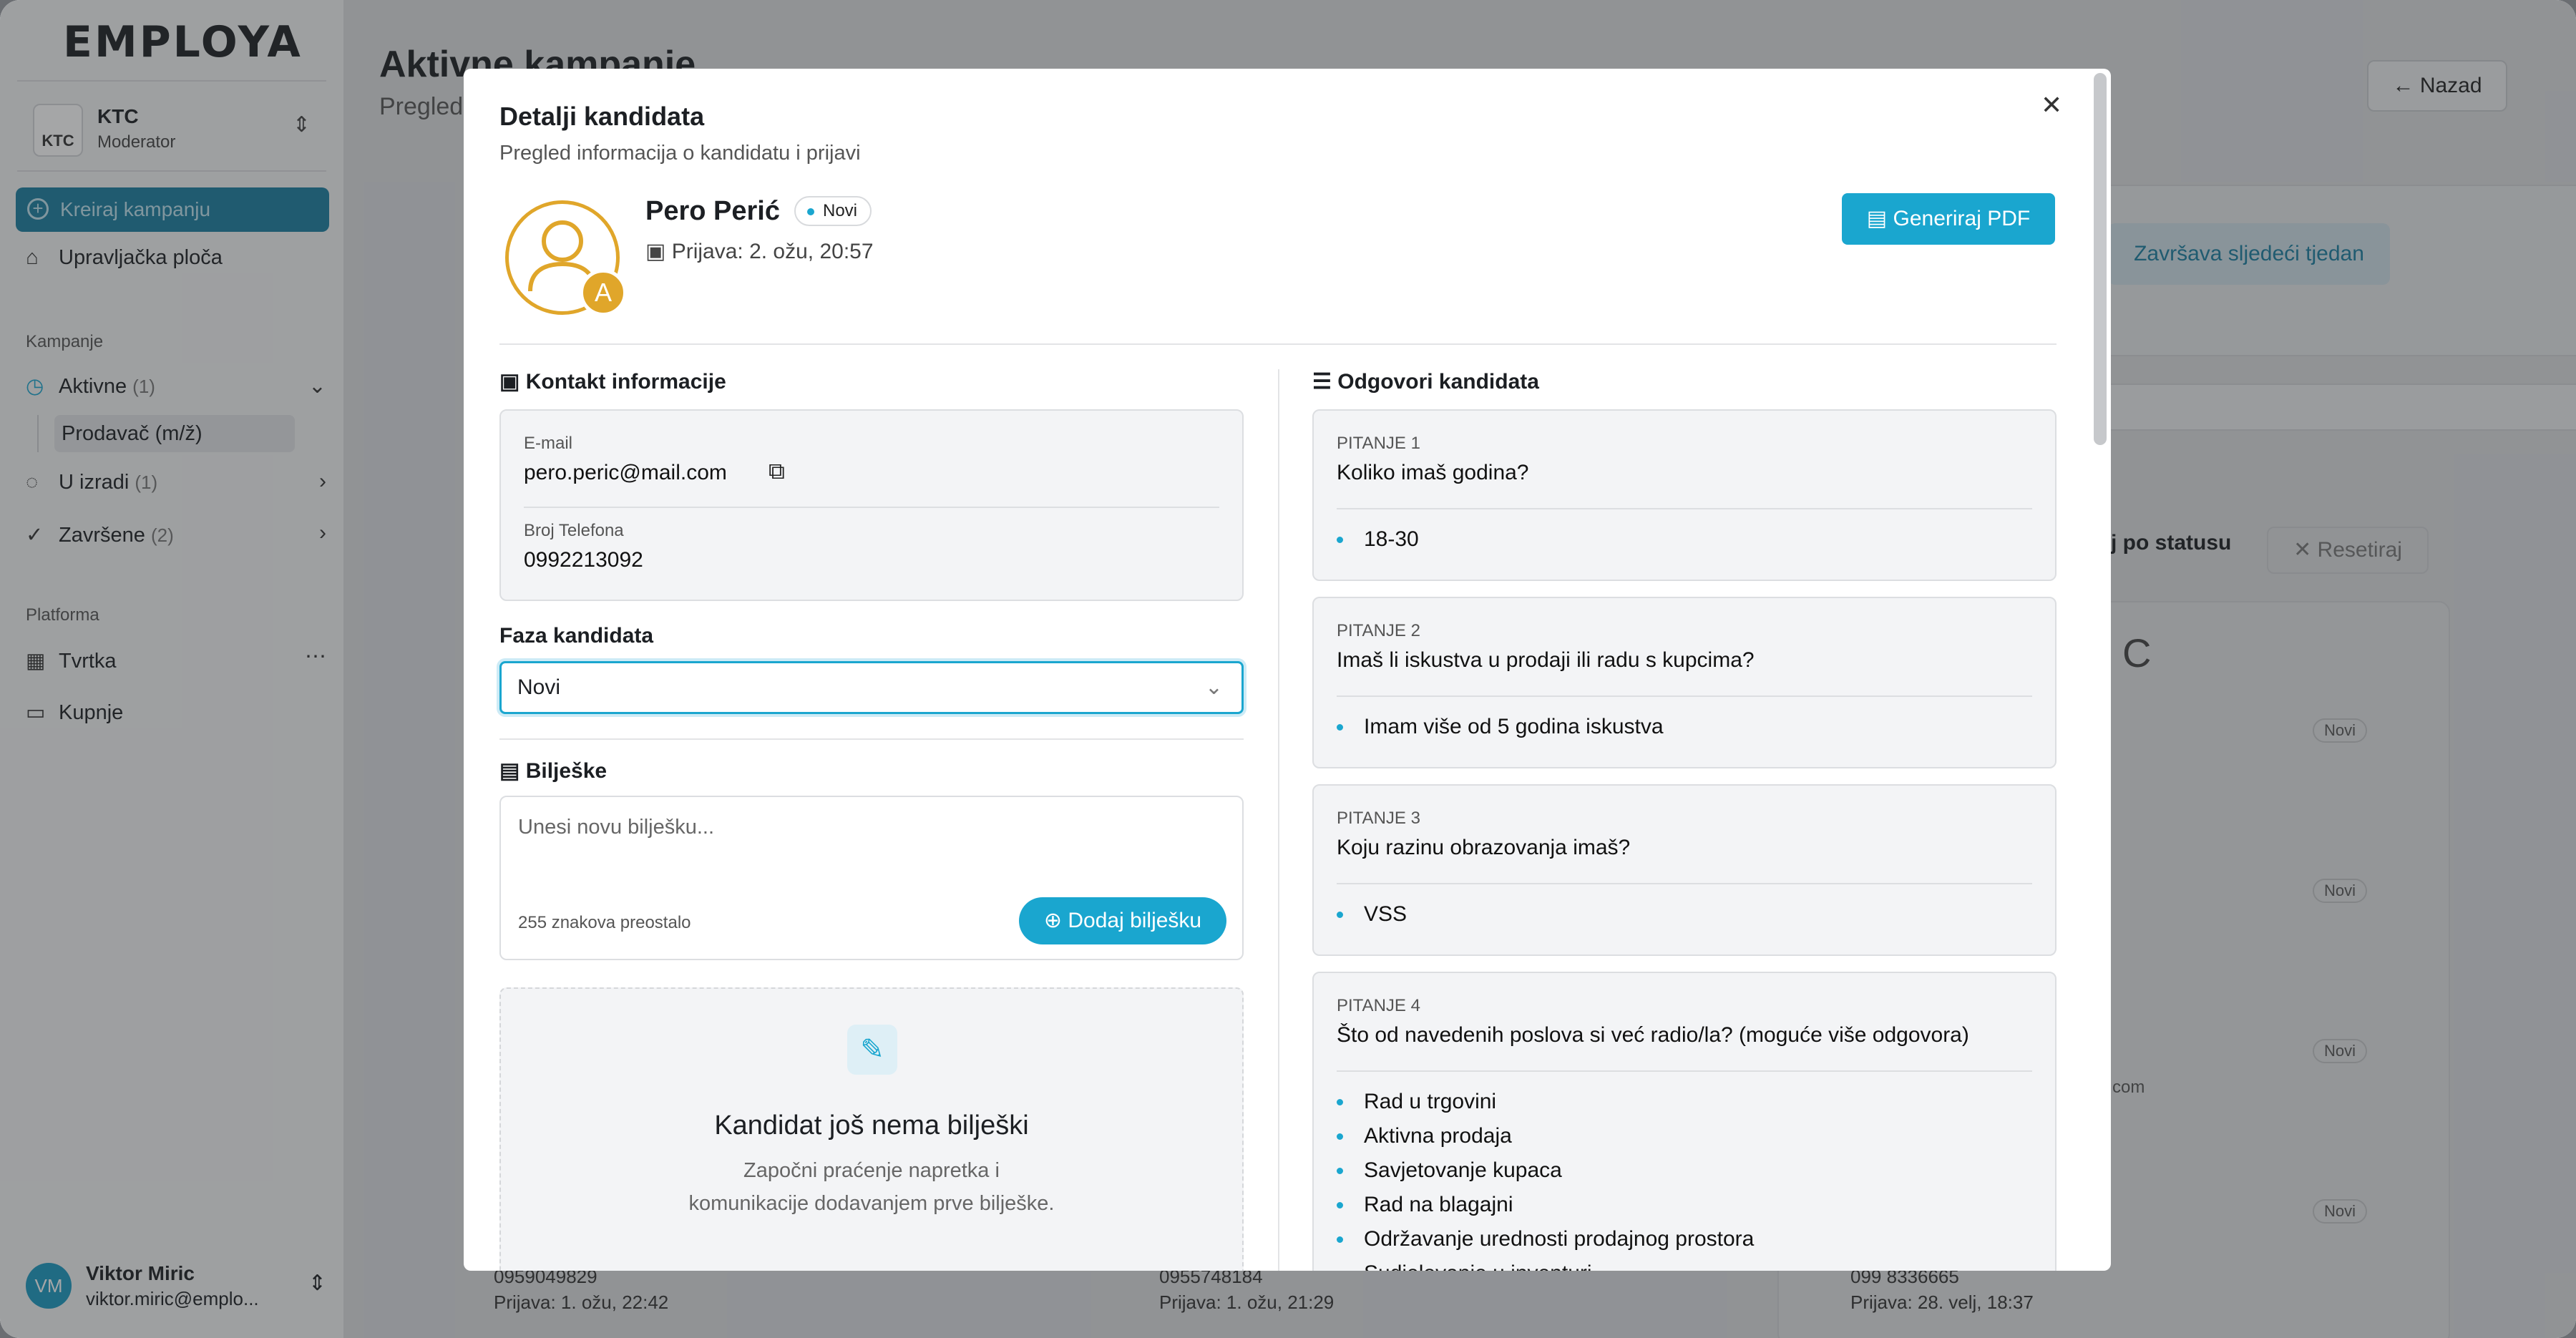  Describe the element at coordinates (1135, 920) in the screenshot. I see `add-note-label: Dodaj bilješku` at that location.